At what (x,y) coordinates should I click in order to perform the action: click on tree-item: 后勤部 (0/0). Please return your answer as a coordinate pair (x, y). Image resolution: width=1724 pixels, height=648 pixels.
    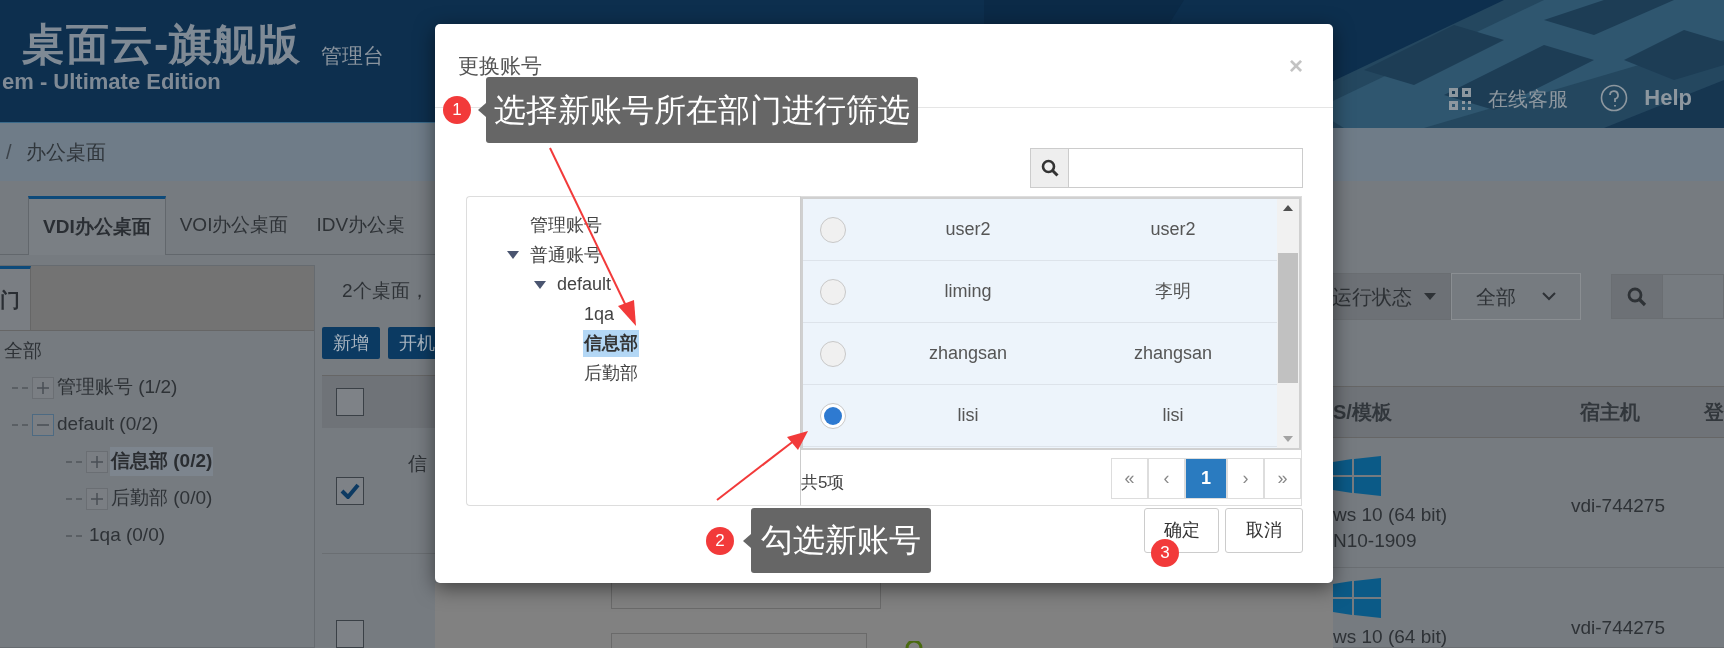
    Looking at the image, I should click on (162, 498).